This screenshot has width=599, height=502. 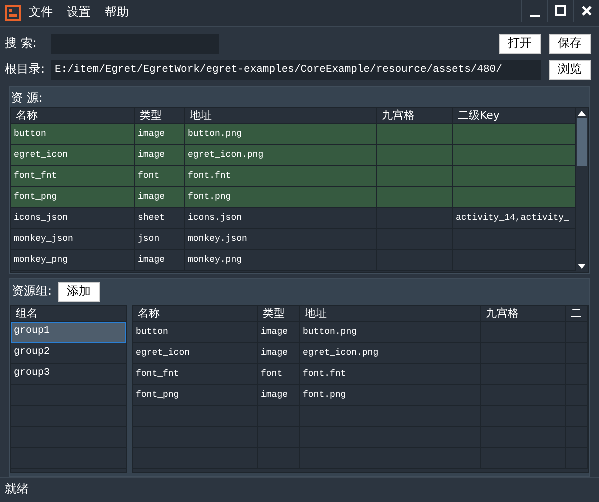 I want to click on scroll-down-icon, so click(x=582, y=266).